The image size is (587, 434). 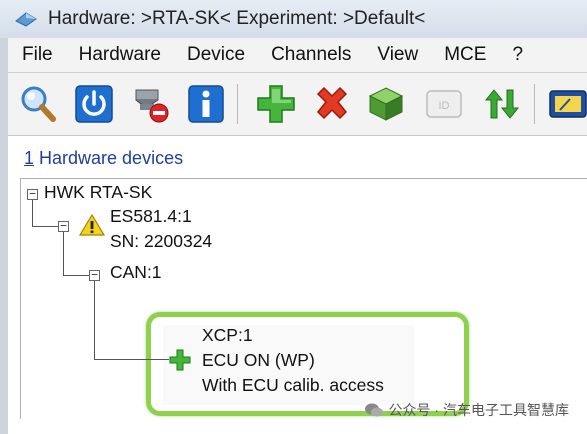 What do you see at coordinates (478, 410) in the screenshot?
I see `watermark-text: 公众号 · 汽车电子工具智慧库` at bounding box center [478, 410].